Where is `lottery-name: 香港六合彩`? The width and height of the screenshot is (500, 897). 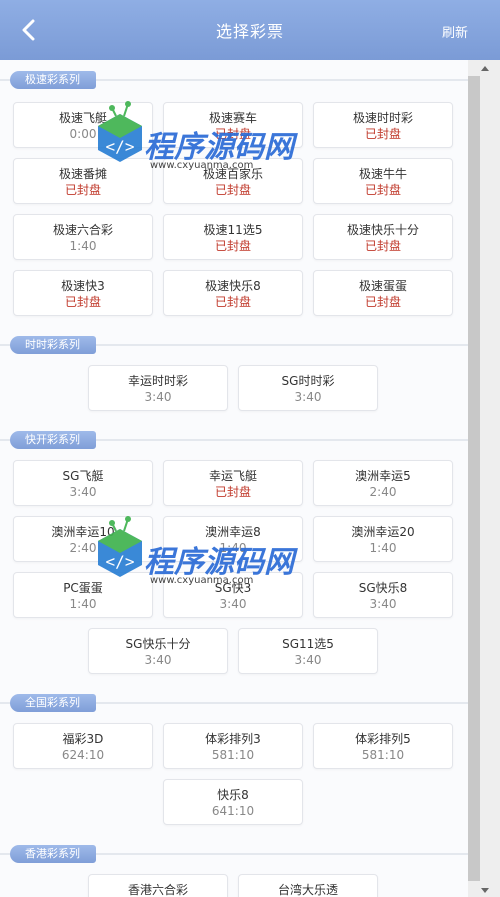
lottery-name: 香港六合彩 is located at coordinates (157, 890).